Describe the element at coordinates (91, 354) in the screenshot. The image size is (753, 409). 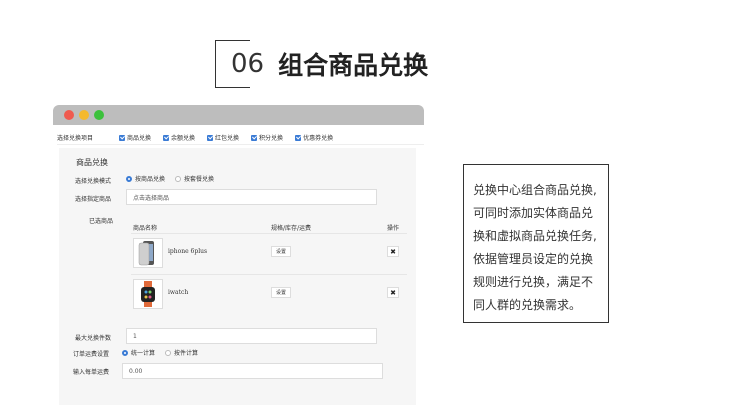
I see `freight-label: 订单运费设置` at that location.